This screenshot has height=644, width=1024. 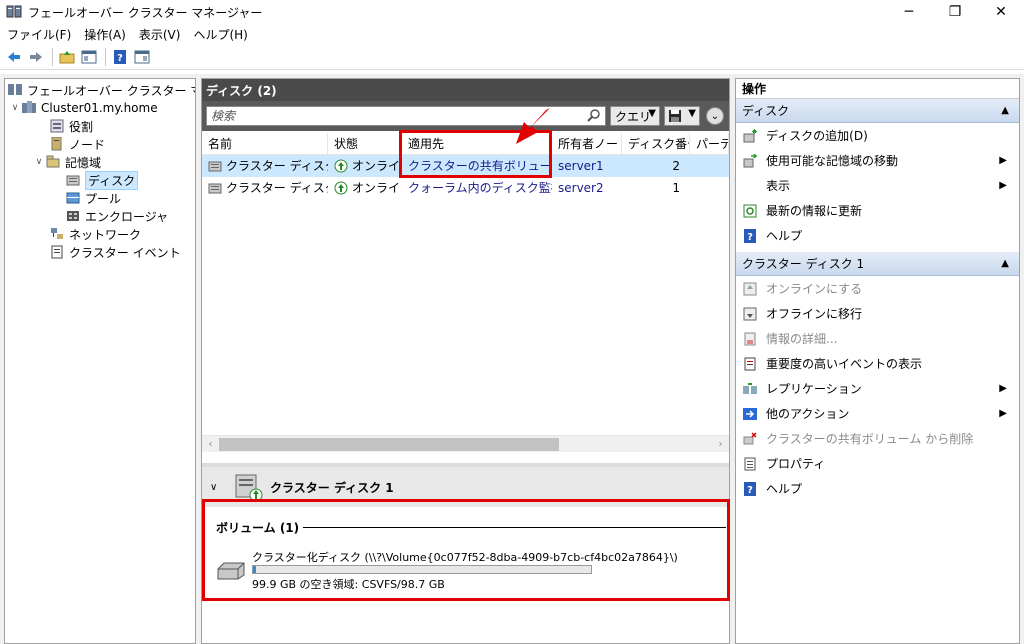 What do you see at coordinates (36, 57) in the screenshot?
I see `forward-button` at bounding box center [36, 57].